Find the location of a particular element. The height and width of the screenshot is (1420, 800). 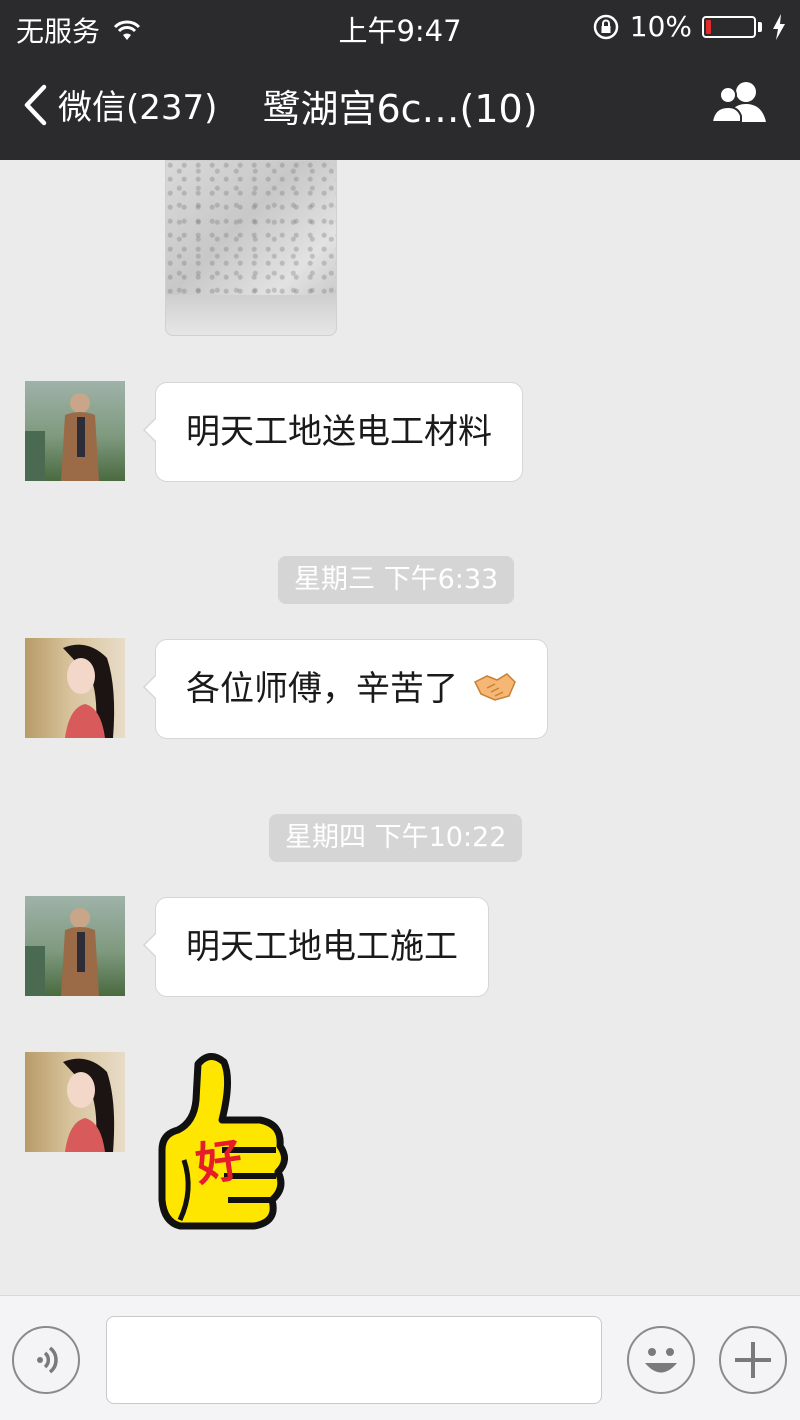

status-bar: 无服务 上午9:47 10% is located at coordinates (400, 26).